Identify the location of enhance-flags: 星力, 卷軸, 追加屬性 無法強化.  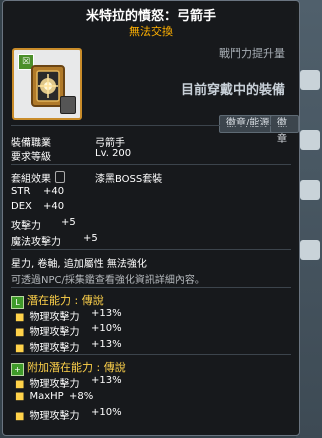
(79, 264).